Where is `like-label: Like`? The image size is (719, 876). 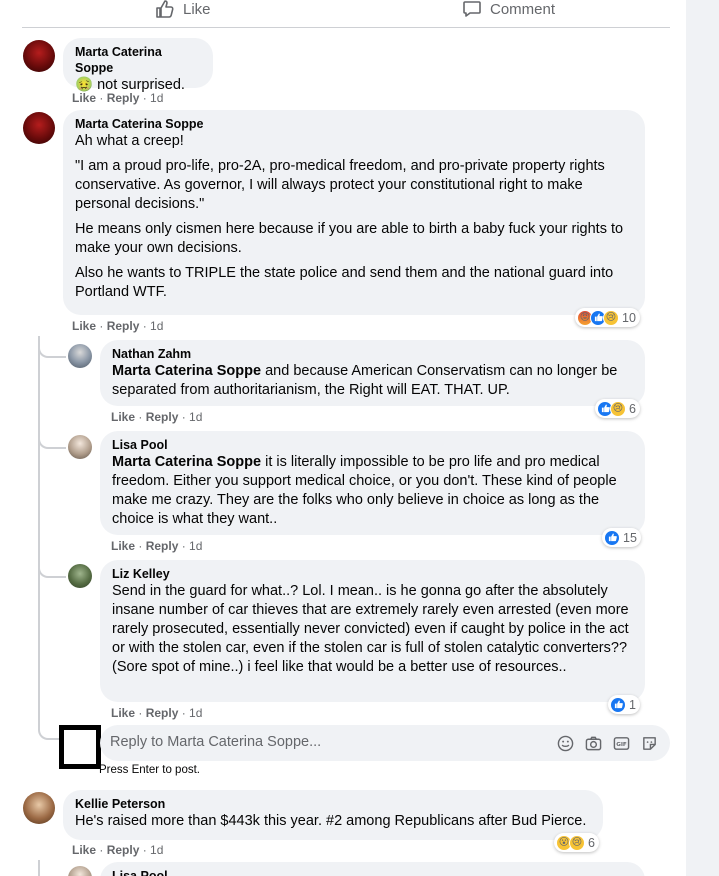
like-label: Like is located at coordinates (197, 9).